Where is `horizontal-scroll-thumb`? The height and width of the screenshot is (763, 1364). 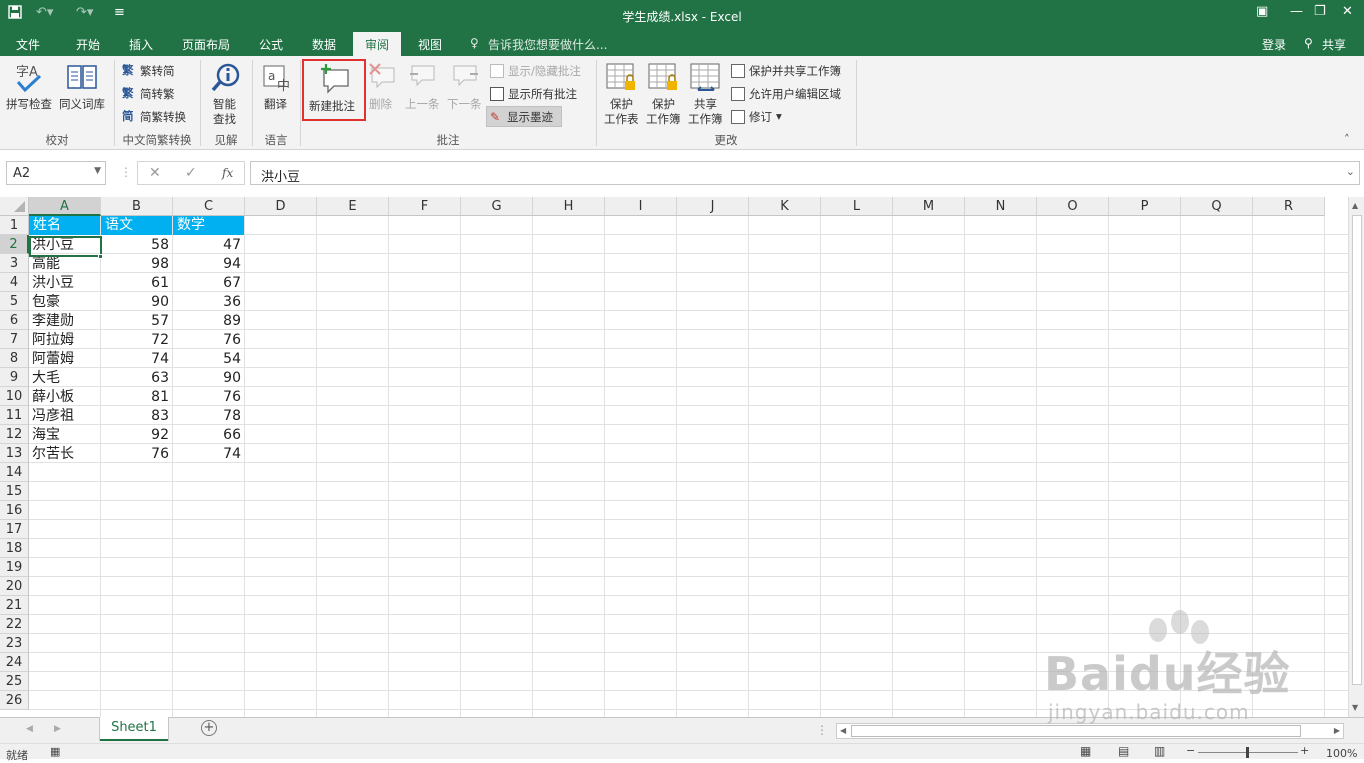 horizontal-scroll-thumb is located at coordinates (1076, 731).